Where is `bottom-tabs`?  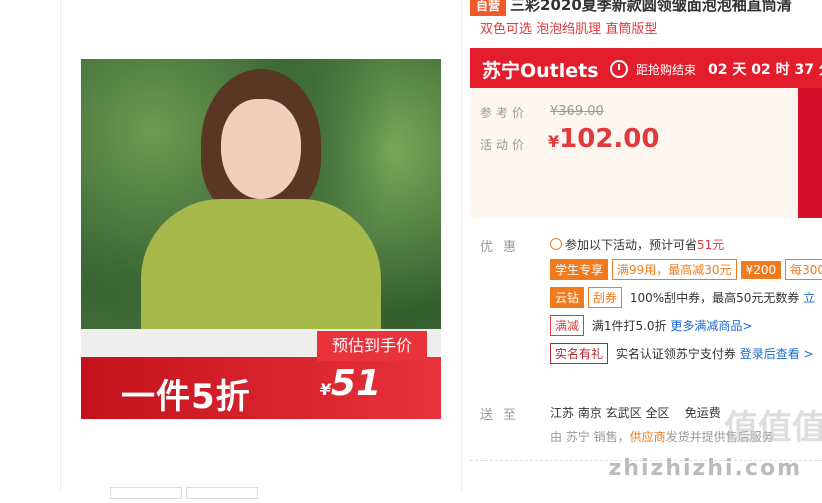
bottom-tabs is located at coordinates (186, 493).